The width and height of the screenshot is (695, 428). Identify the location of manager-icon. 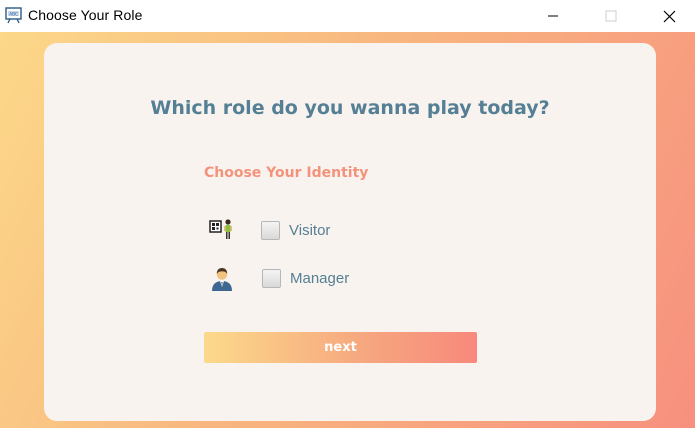
(222, 278).